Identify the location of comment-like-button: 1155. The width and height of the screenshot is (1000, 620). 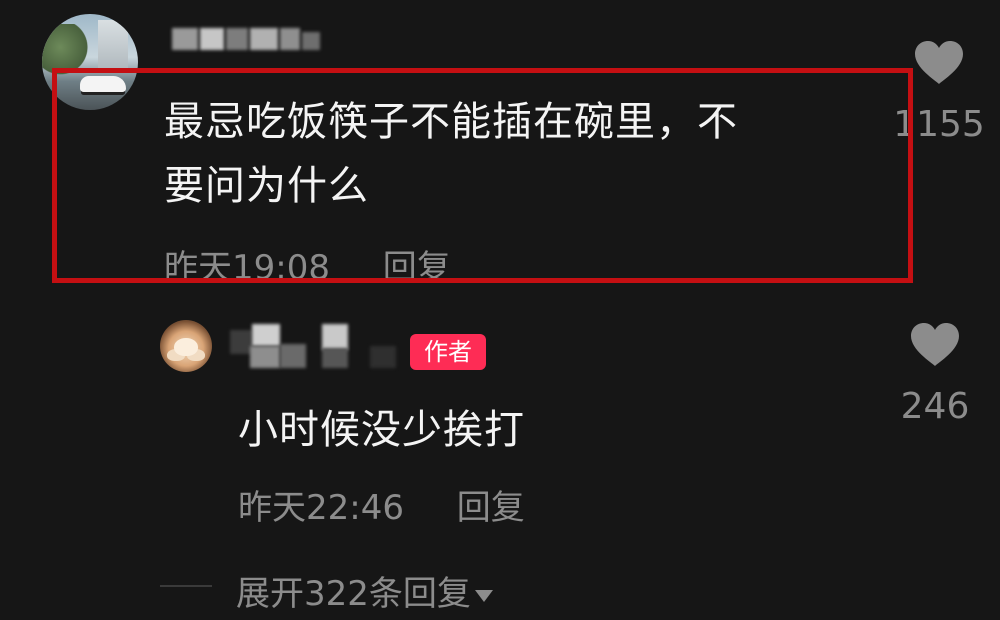
(939, 92).